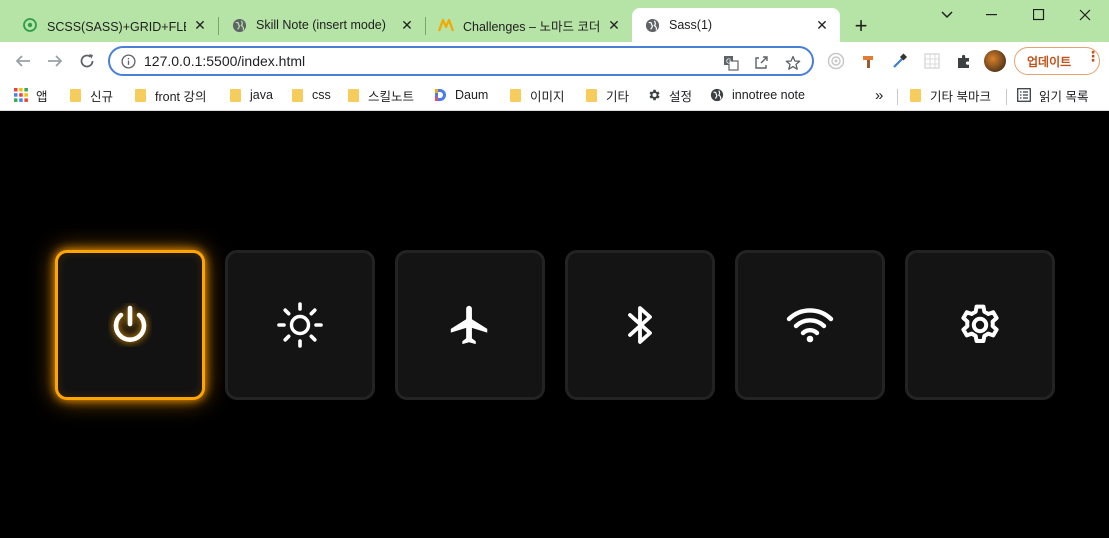  I want to click on daum-logo-icon, so click(440, 95).